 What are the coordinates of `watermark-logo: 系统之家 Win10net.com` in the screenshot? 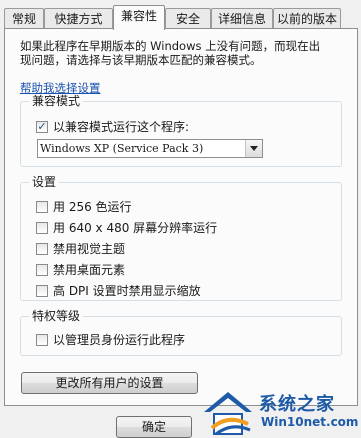 It's located at (279, 411).